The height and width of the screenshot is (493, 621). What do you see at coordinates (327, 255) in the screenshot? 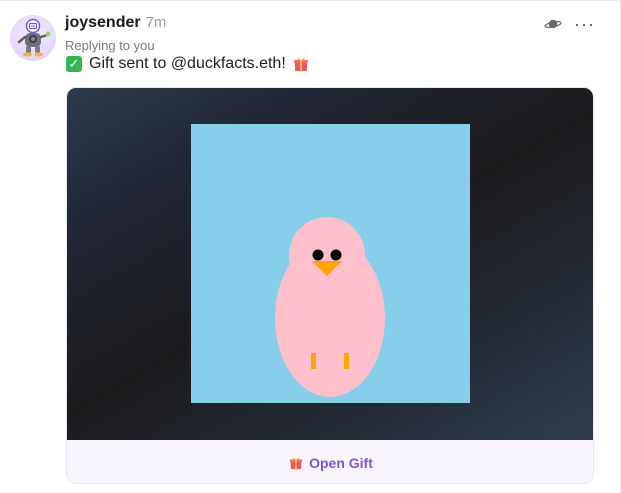
I see `duck-head` at bounding box center [327, 255].